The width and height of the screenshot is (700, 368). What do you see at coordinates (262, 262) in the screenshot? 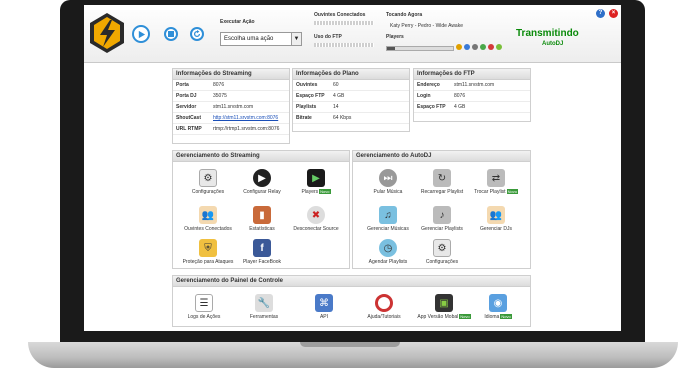
I see `menu-item-label: Player FaceBook` at bounding box center [262, 262].